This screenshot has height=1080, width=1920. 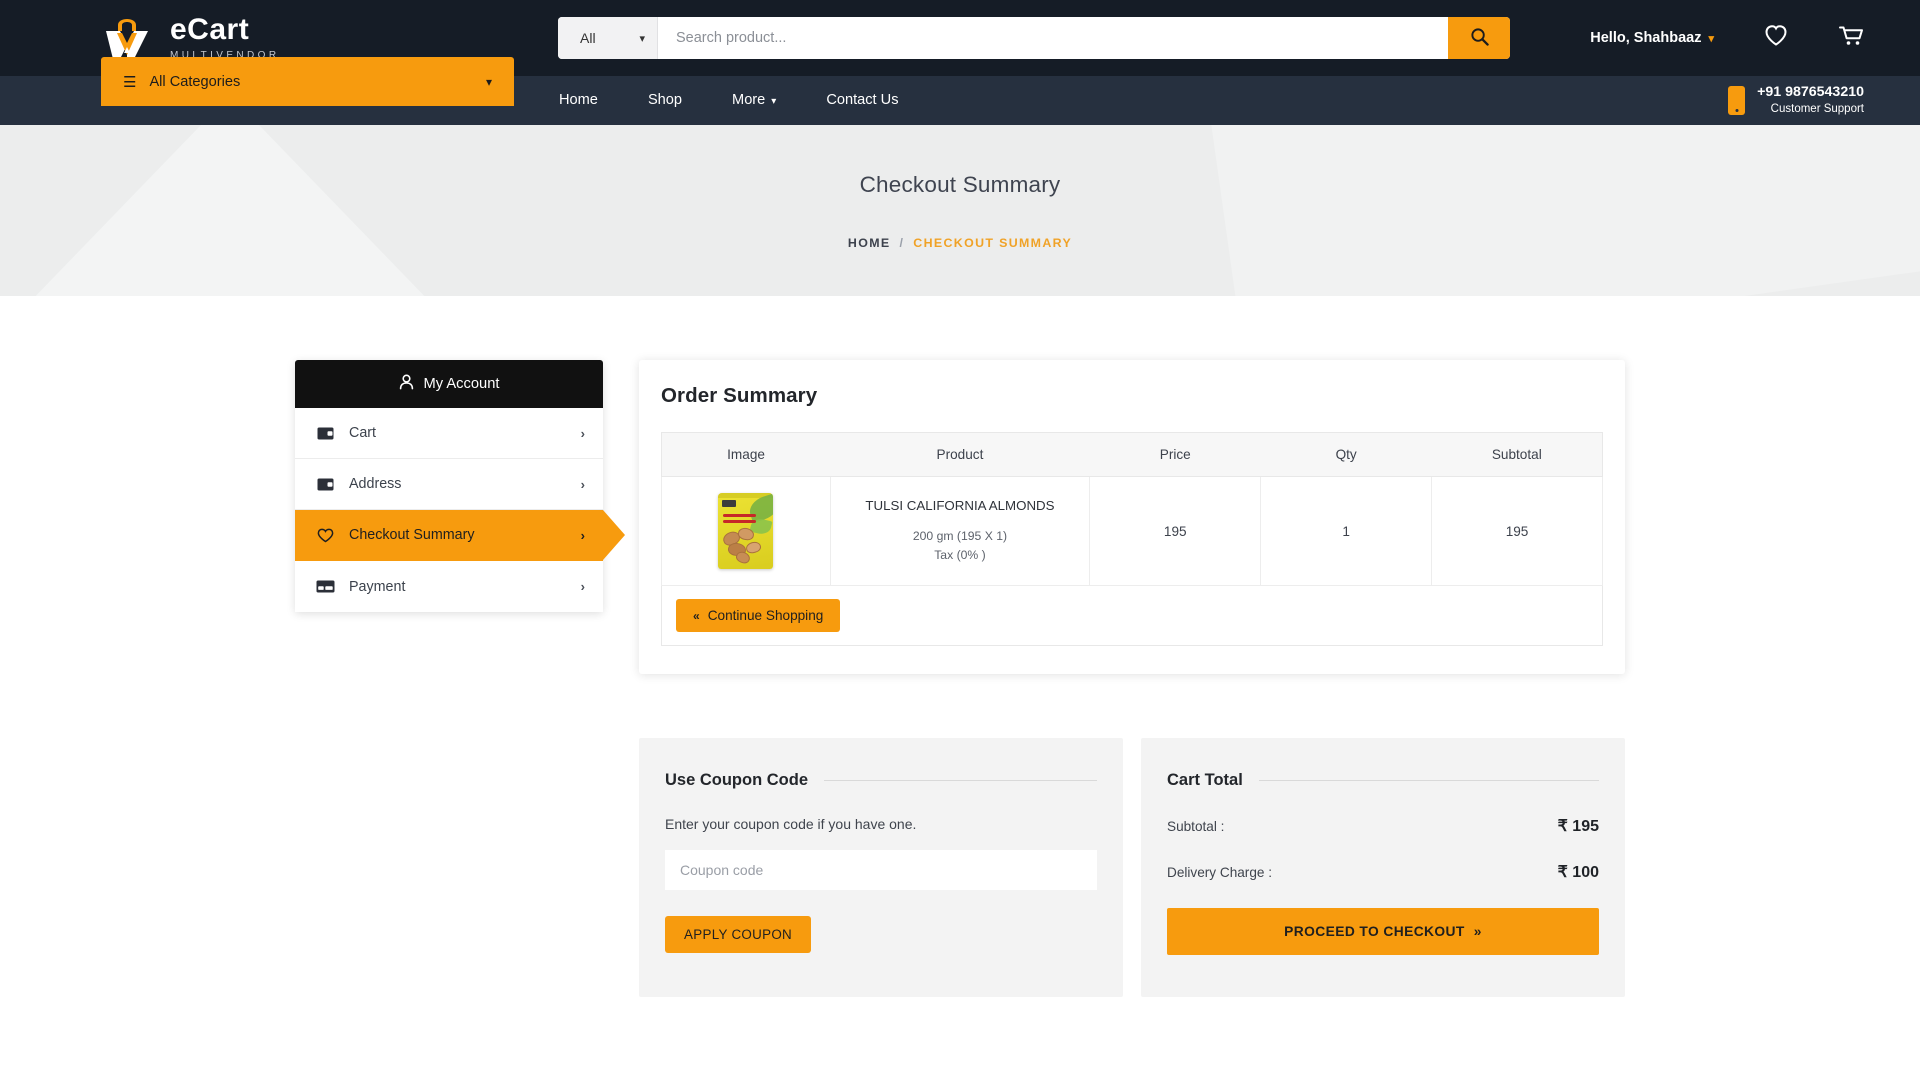 I want to click on sidebar-item-checkout-summary: Checkout Summary ›, so click(x=460, y=535).